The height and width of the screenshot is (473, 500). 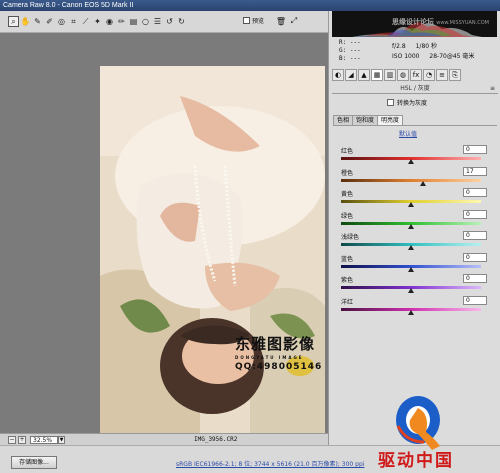 I want to click on luminance-panel: 默认值 红色 0 橙色 17 黄色 0 绿色 0 浅绿色 0 蓝色 0 紫色 0 洋红 0, so click(x=415, y=227).